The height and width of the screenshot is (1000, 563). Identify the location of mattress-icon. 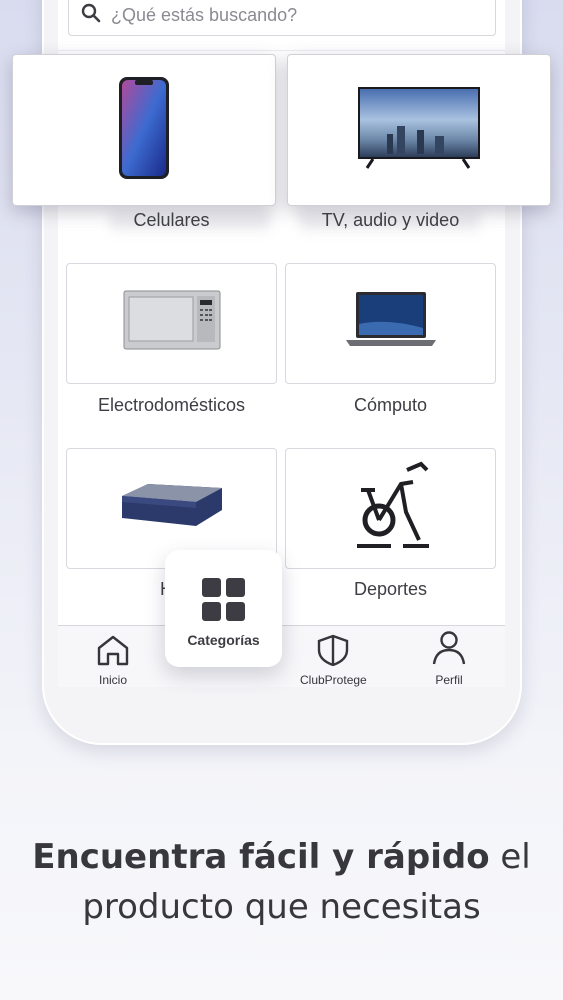
(172, 508).